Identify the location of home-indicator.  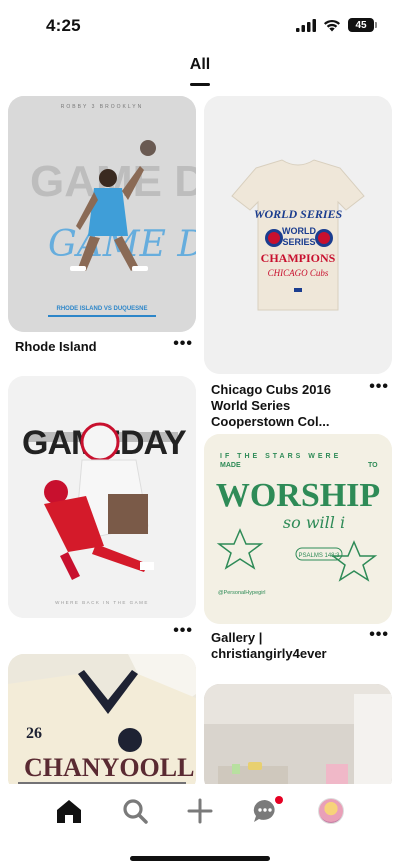
(200, 858).